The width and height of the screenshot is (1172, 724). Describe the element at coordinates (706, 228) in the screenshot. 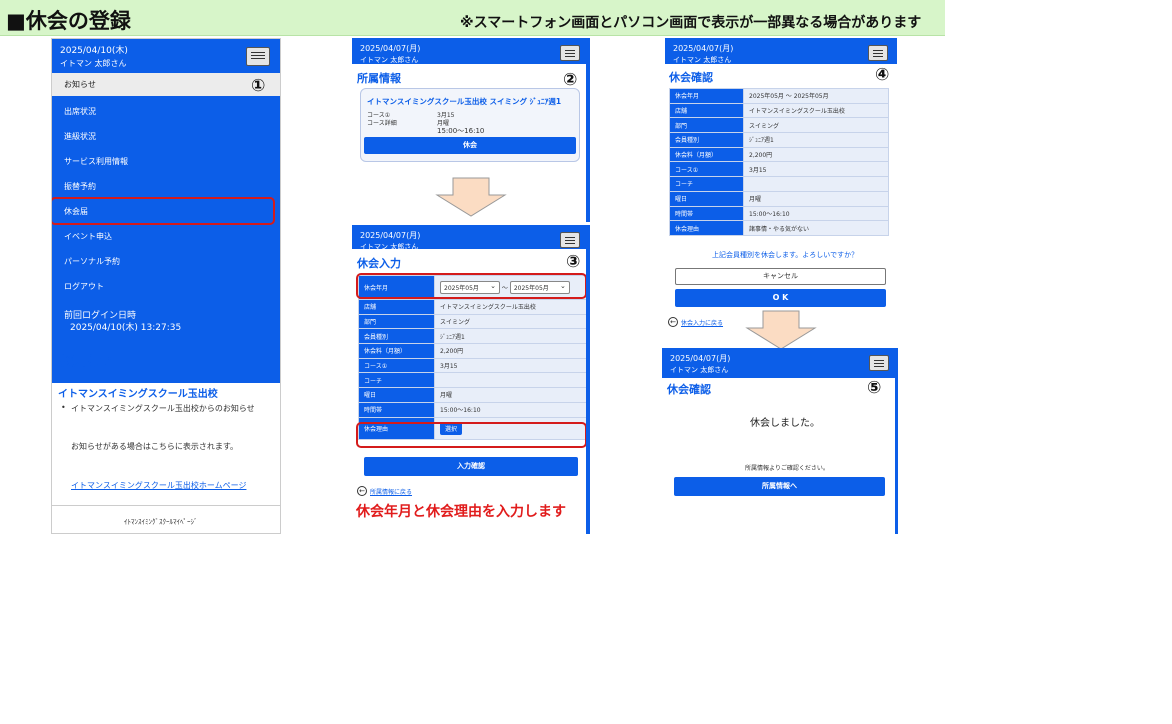

I see `row-key: 休会理由` at that location.